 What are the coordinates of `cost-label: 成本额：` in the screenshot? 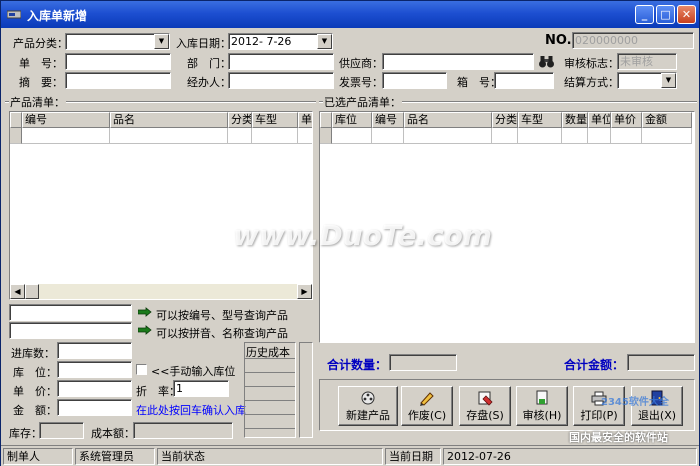 It's located at (113, 433).